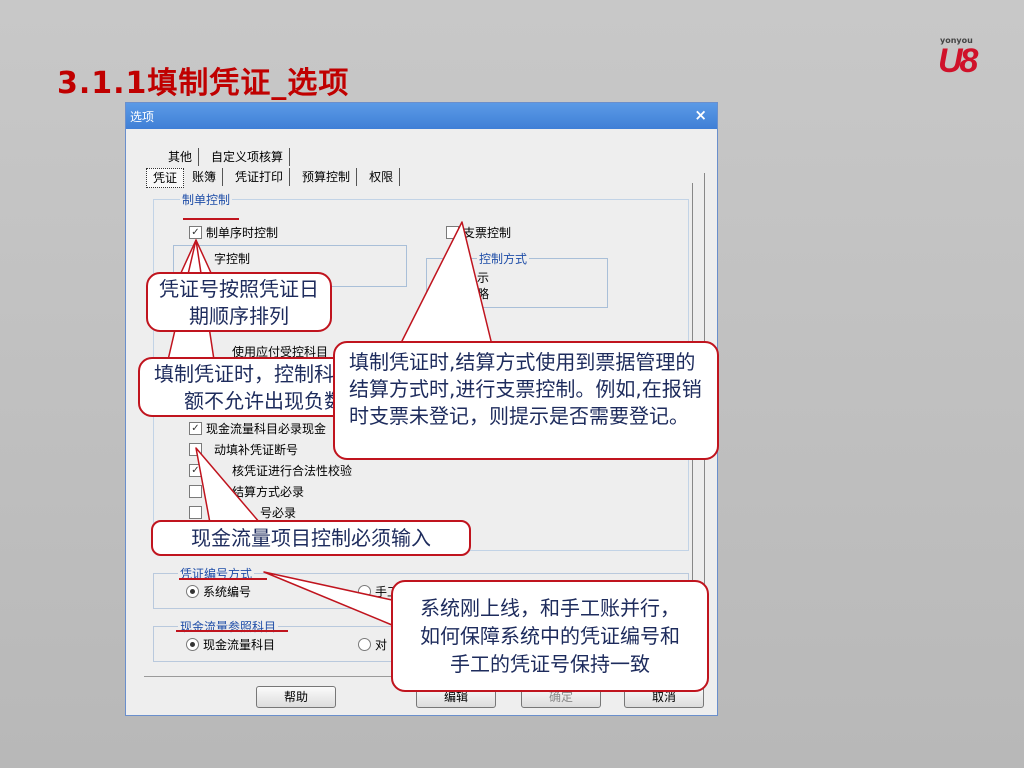 This screenshot has width=1024, height=768. Describe the element at coordinates (421, 116) in the screenshot. I see `dialog-titlebar: 选项 ×` at that location.